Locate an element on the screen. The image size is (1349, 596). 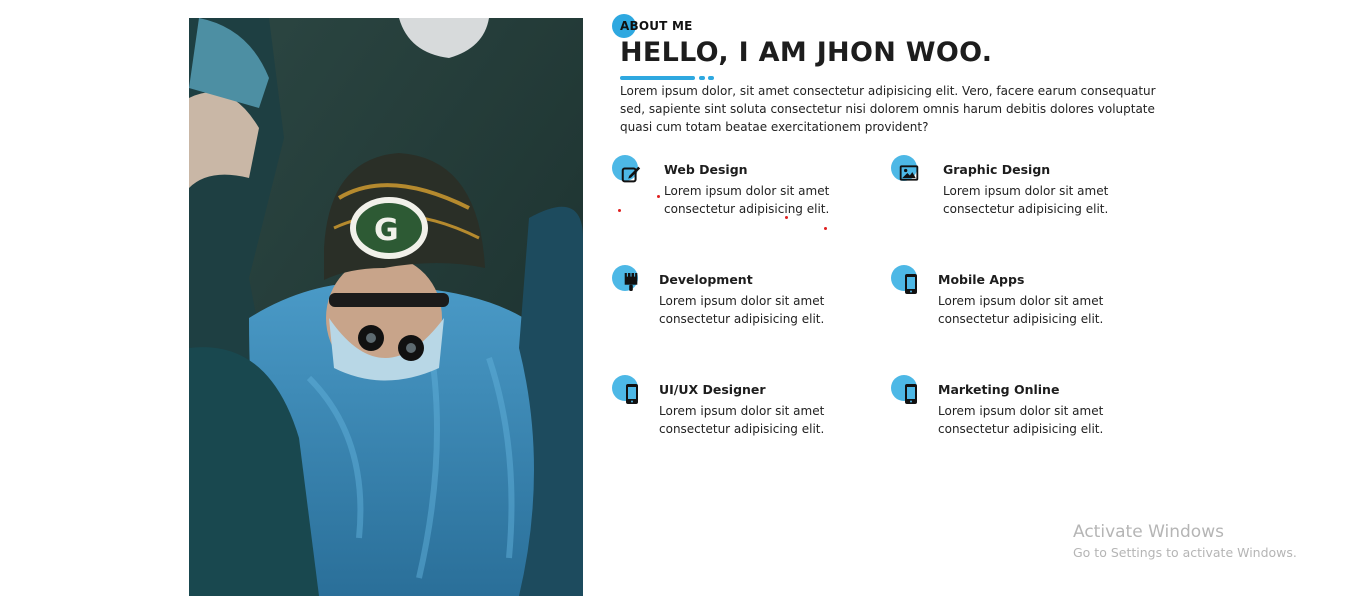
image-icon is located at coordinates (906, 170).